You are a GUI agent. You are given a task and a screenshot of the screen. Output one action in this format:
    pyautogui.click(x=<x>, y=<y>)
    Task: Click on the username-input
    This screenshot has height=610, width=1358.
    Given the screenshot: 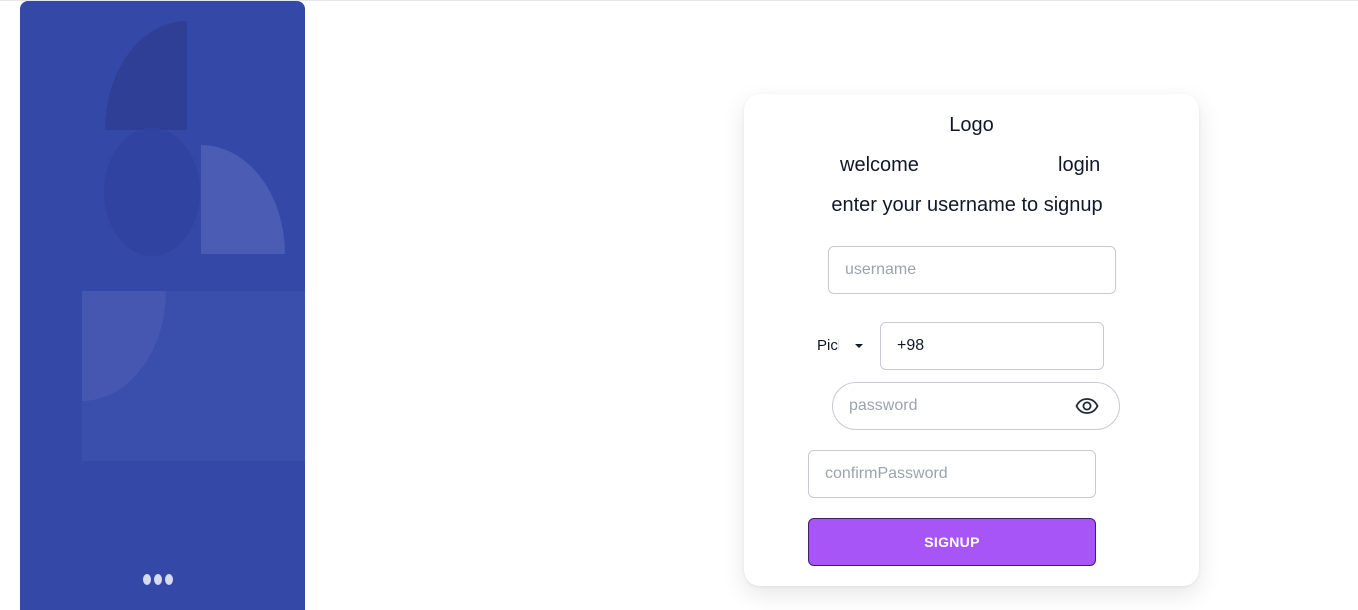 What is the action you would take?
    pyautogui.click(x=972, y=270)
    